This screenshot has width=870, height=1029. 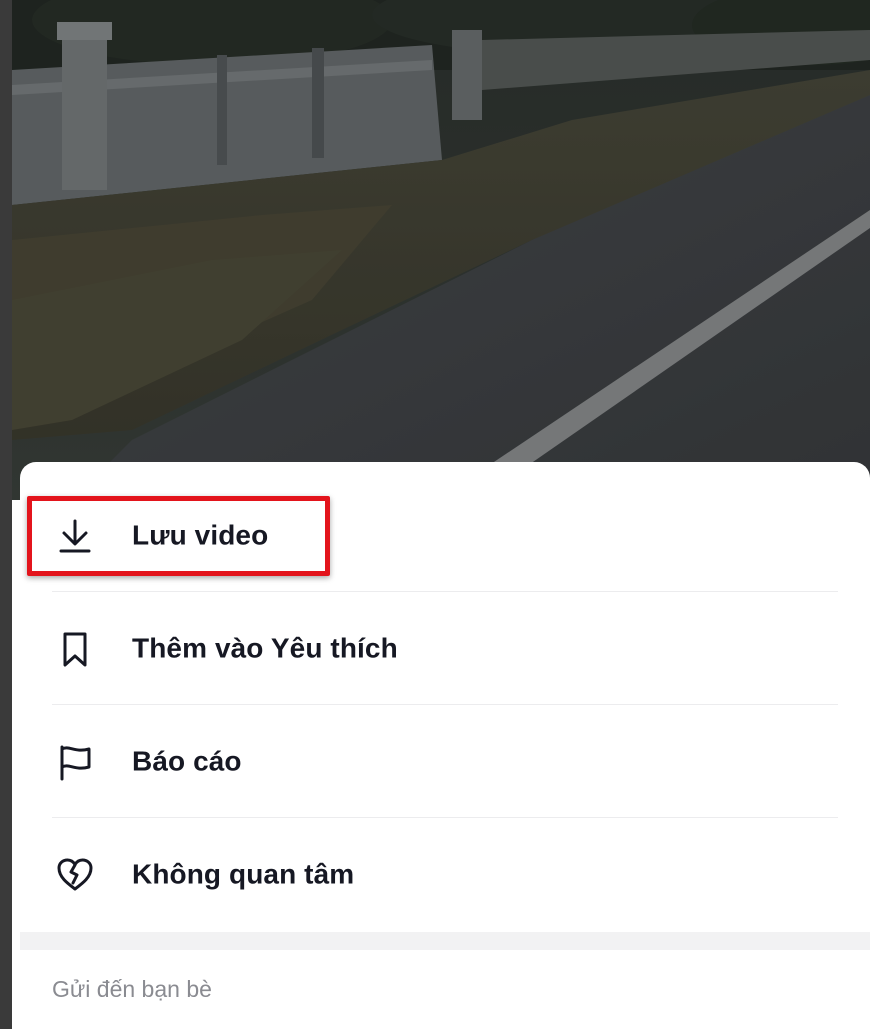 What do you see at coordinates (75, 762) in the screenshot?
I see `flag-icon` at bounding box center [75, 762].